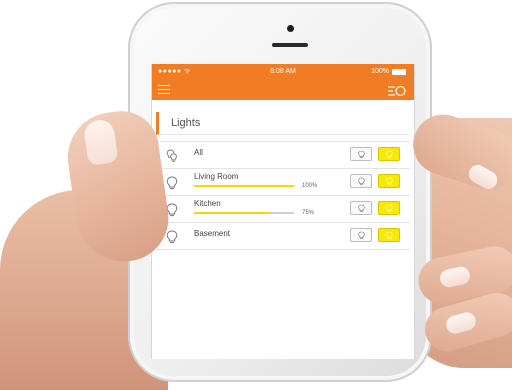 The image size is (512, 390). I want to click on battery-icon, so click(399, 72).